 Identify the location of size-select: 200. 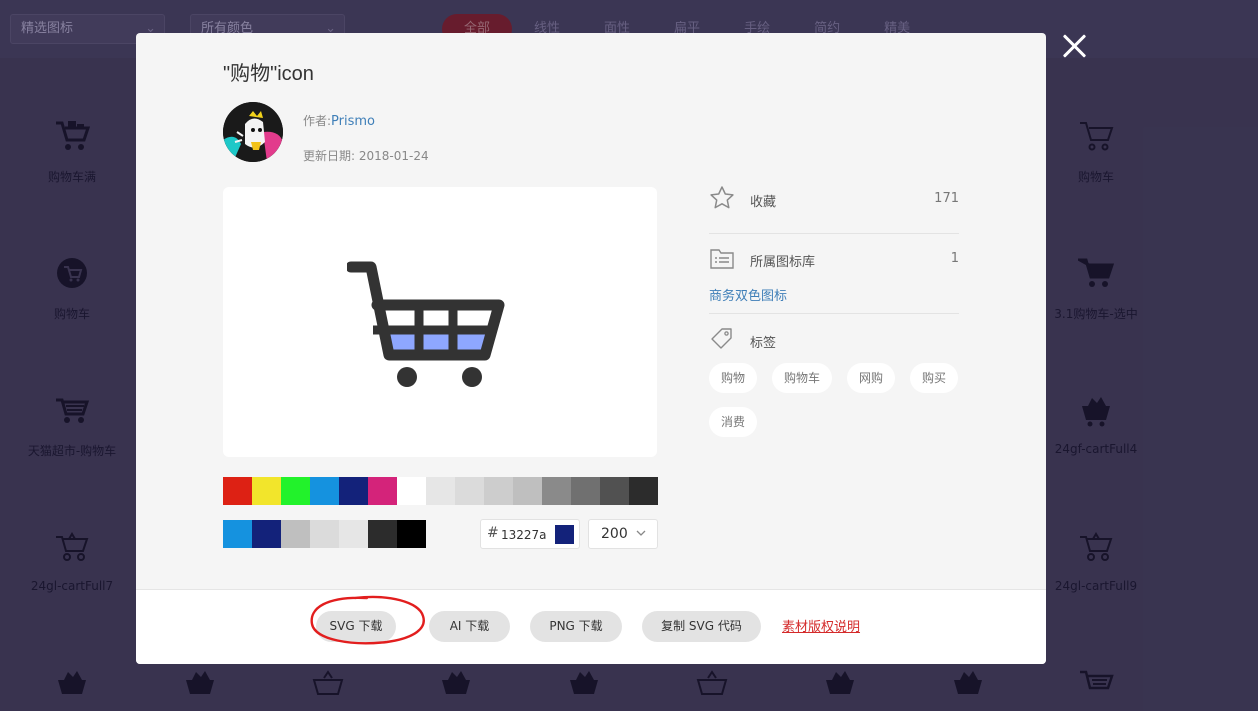
(623, 534).